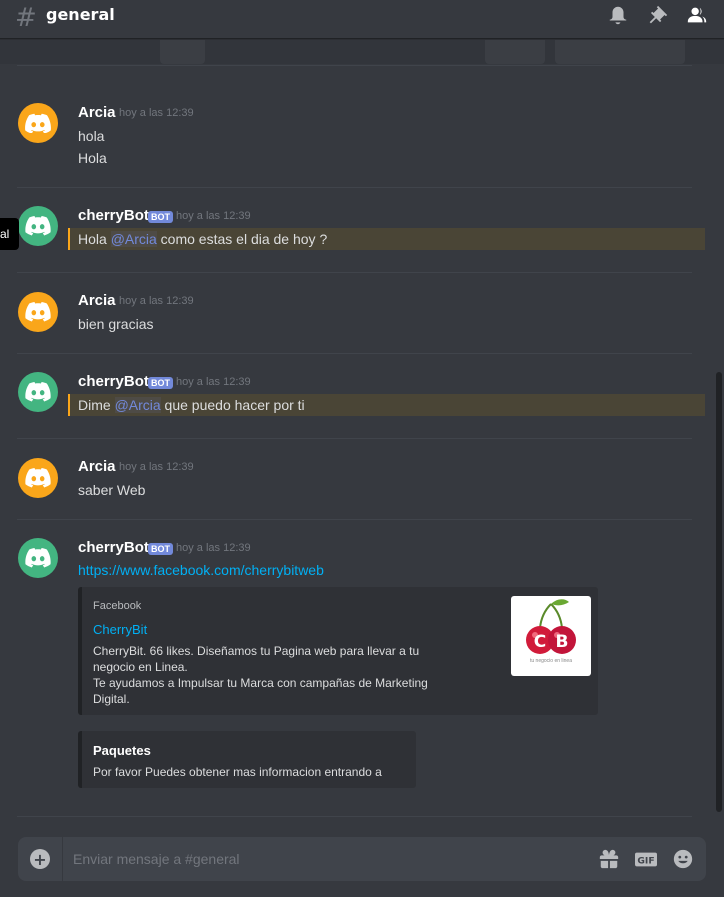 The height and width of the screenshot is (897, 724). Describe the element at coordinates (201, 570) in the screenshot. I see `message-link: https://www.facebook.com/cherrybitweb` at that location.